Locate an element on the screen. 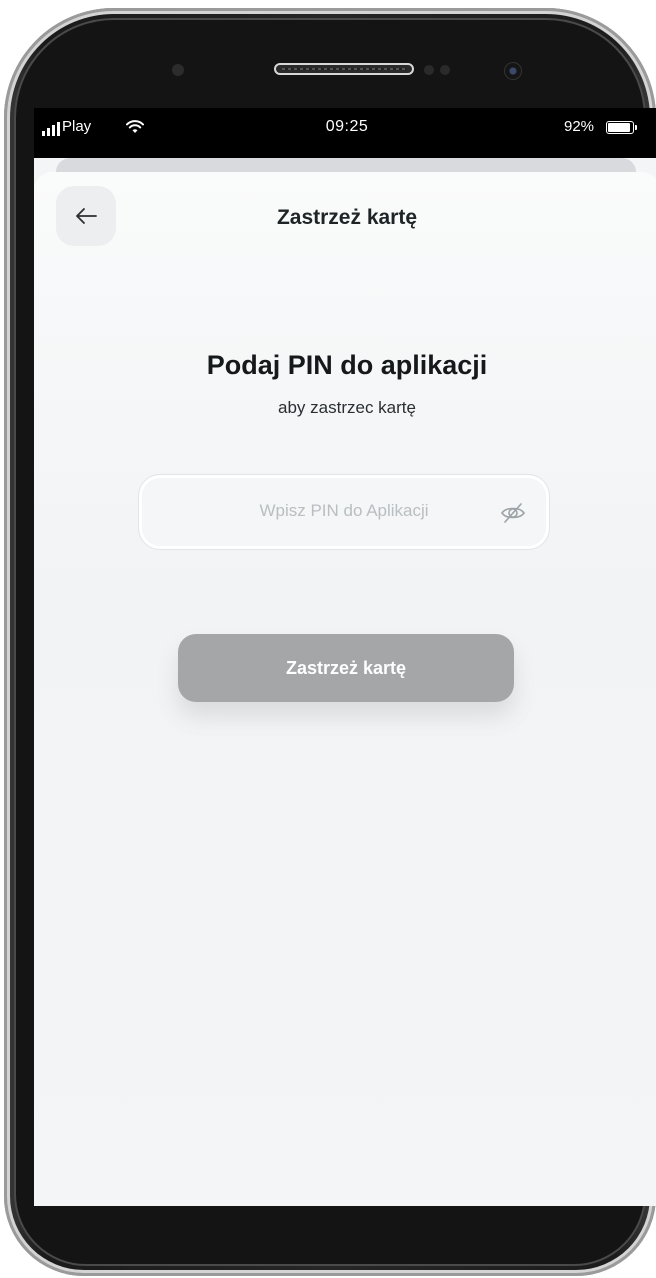 The width and height of the screenshot is (656, 1278). proximity-sensor is located at coordinates (429, 70).